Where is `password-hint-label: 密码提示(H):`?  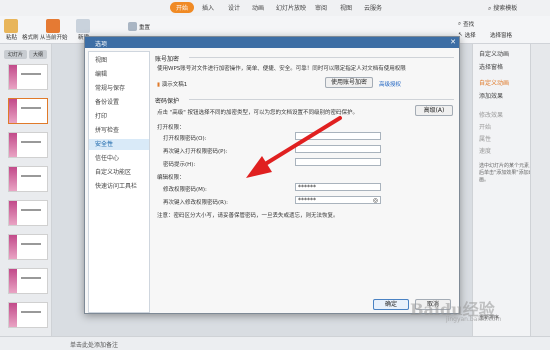 password-hint-label: 密码提示(H): is located at coordinates (179, 165).